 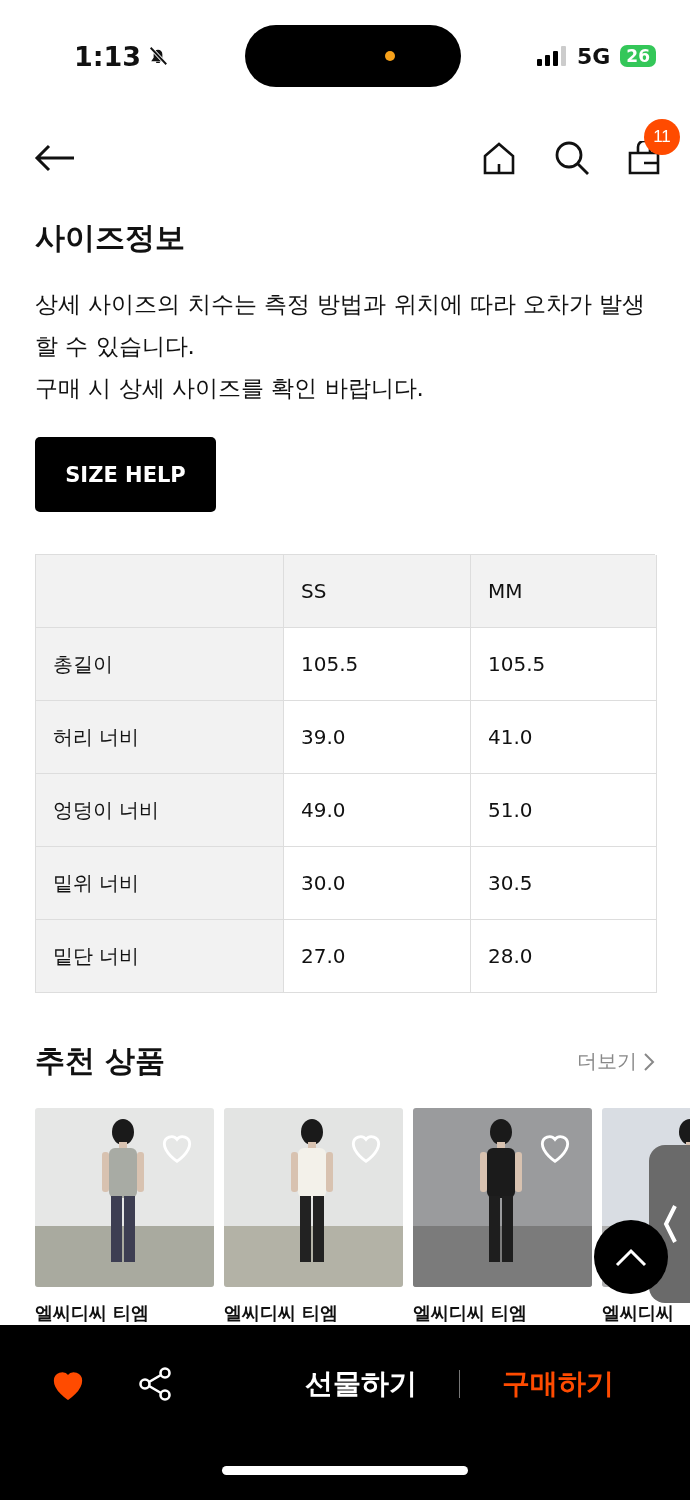 I want to click on chevron-right-icon, so click(x=649, y=1061).